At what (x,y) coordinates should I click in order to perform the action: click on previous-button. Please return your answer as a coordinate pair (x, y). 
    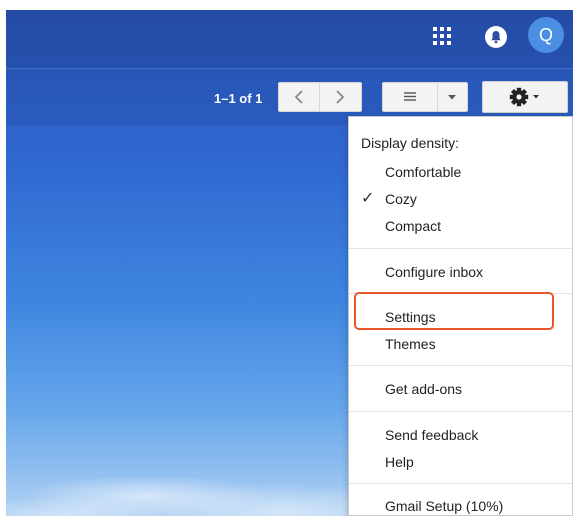
    Looking at the image, I should click on (299, 97).